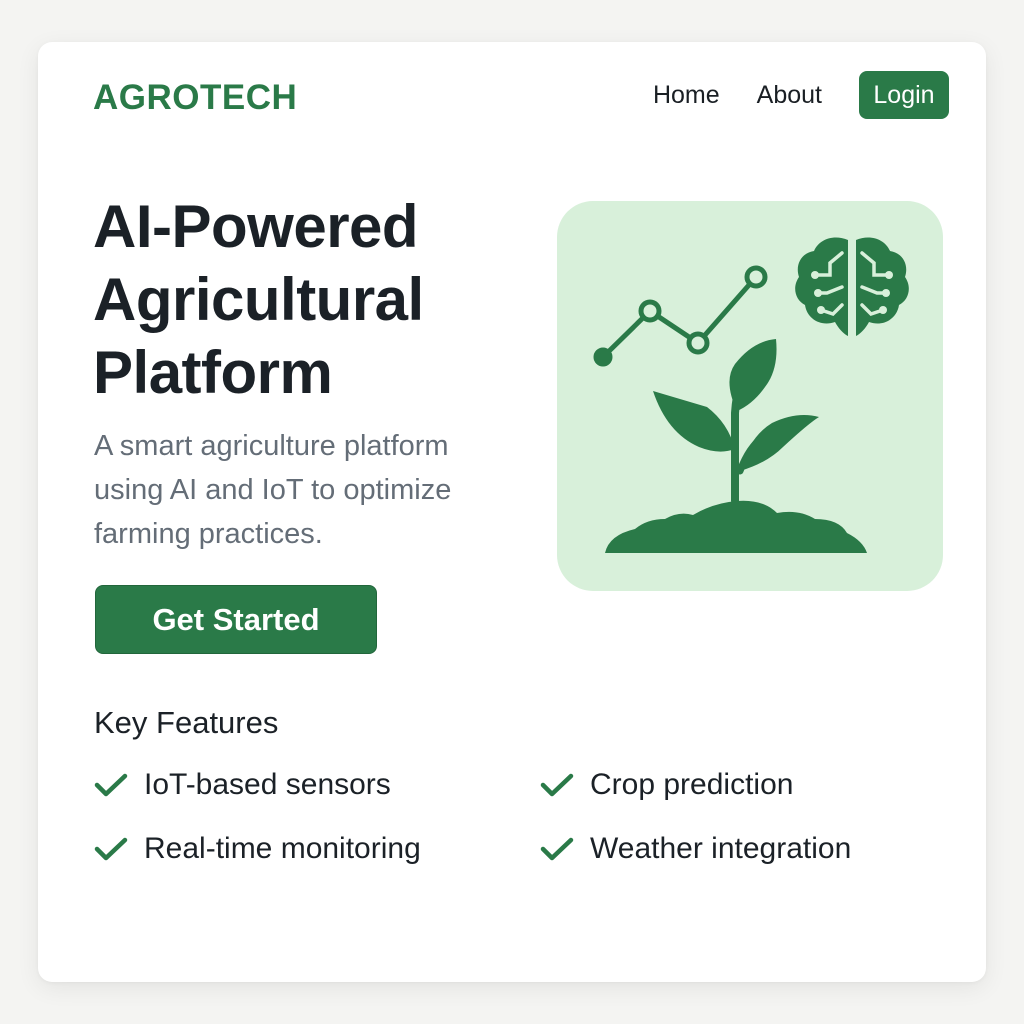  What do you see at coordinates (721, 848) in the screenshot?
I see `feature-label: Weather integration` at bounding box center [721, 848].